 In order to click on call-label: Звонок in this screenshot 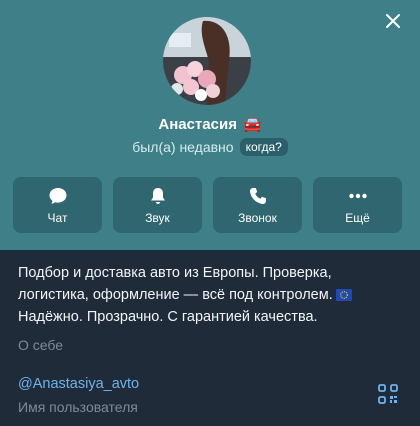, I will do `click(257, 218)`.